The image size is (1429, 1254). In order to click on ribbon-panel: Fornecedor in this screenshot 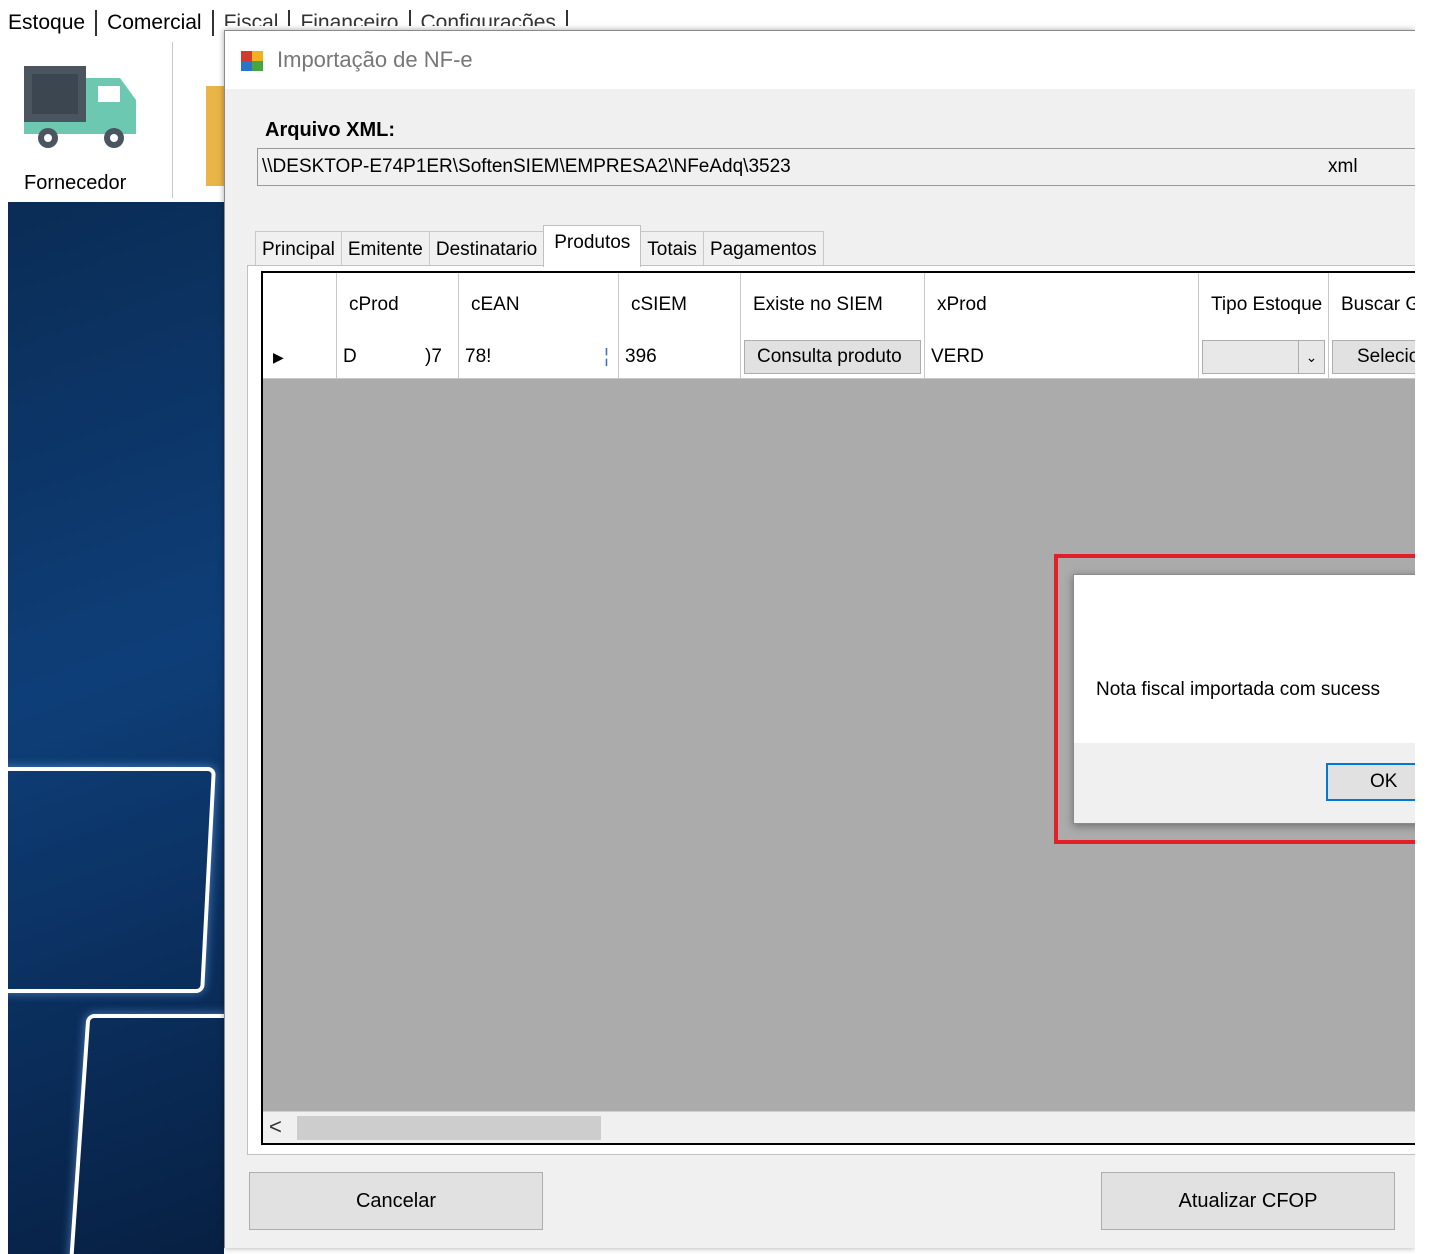, I will do `click(117, 122)`.